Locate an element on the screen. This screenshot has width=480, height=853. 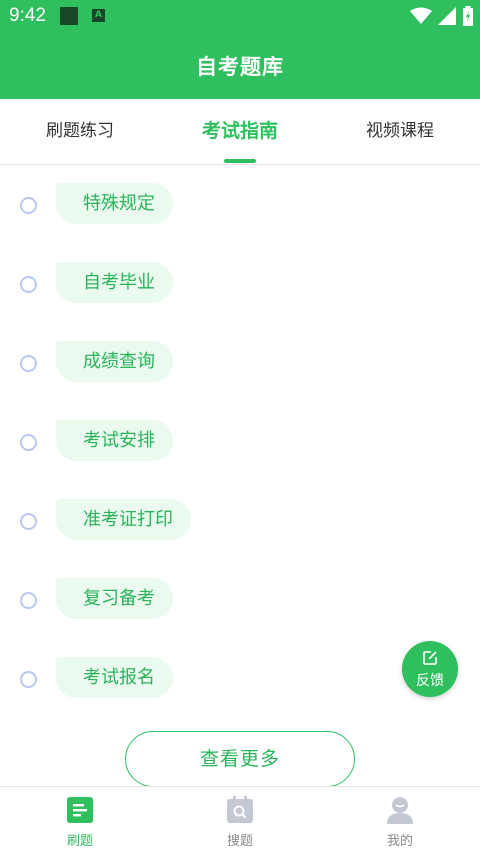
status-icons is located at coordinates (442, 16).